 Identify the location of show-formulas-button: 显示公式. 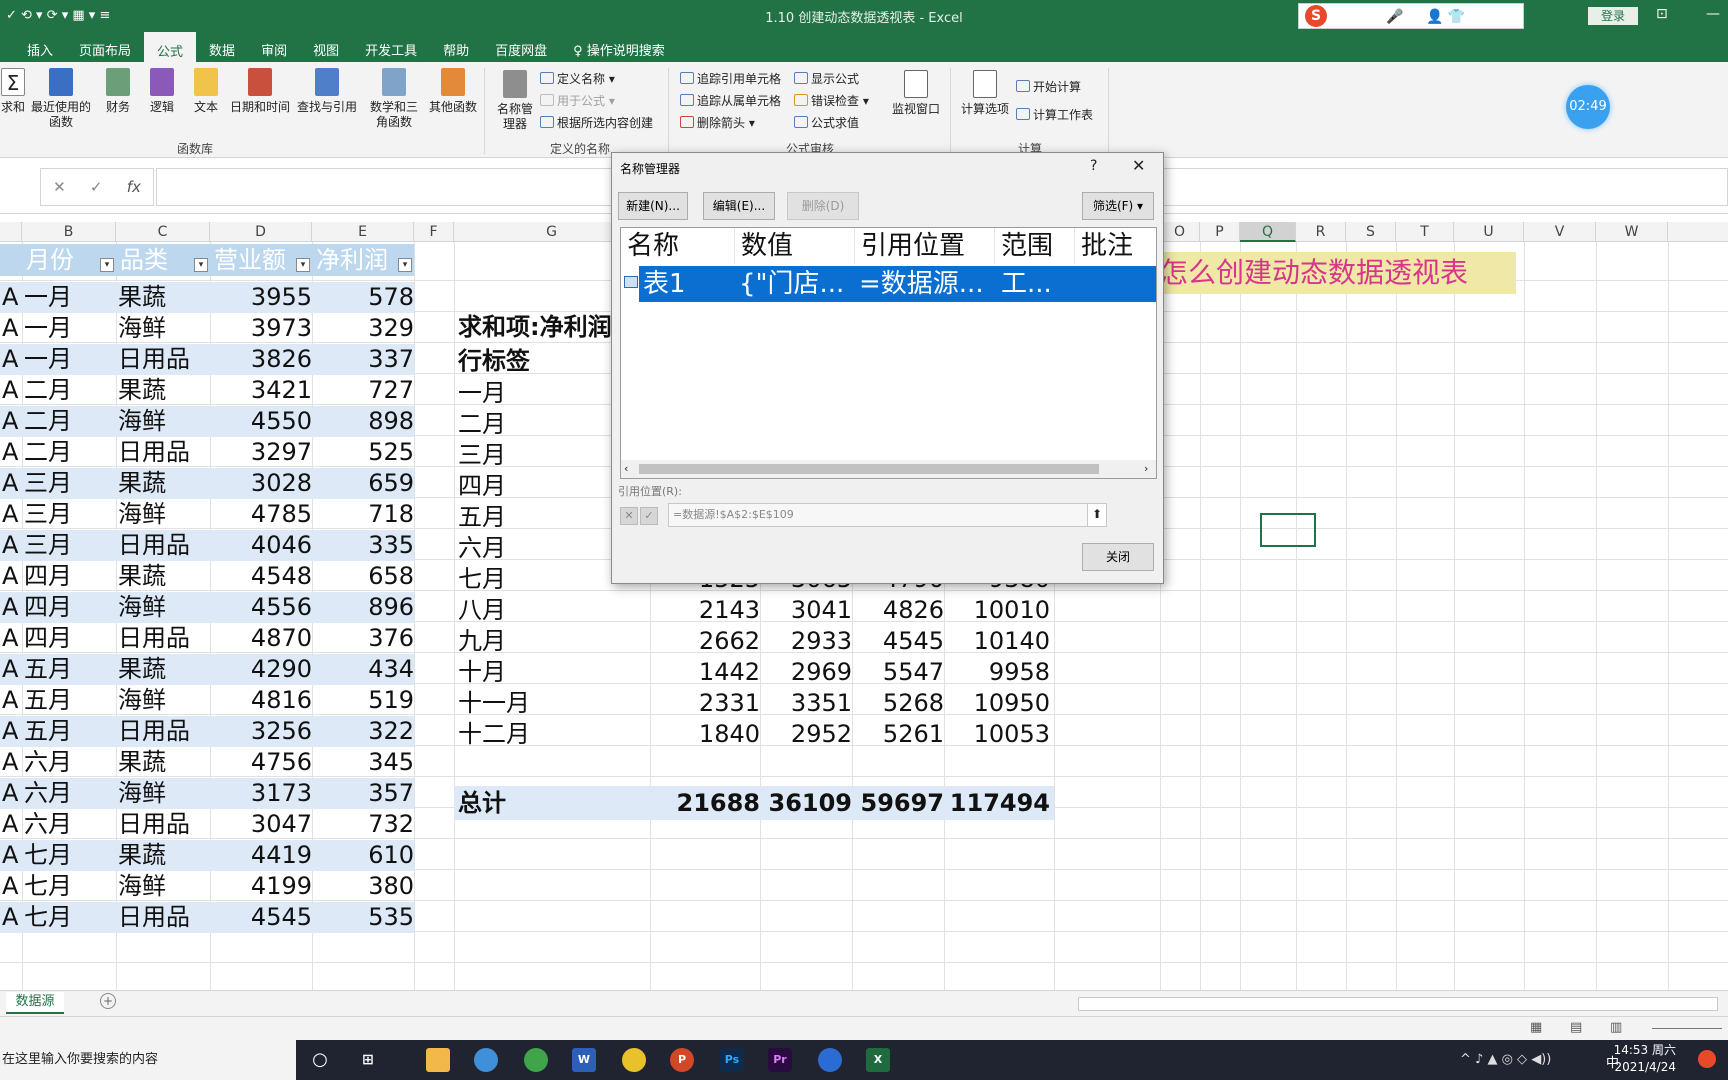
(826, 78).